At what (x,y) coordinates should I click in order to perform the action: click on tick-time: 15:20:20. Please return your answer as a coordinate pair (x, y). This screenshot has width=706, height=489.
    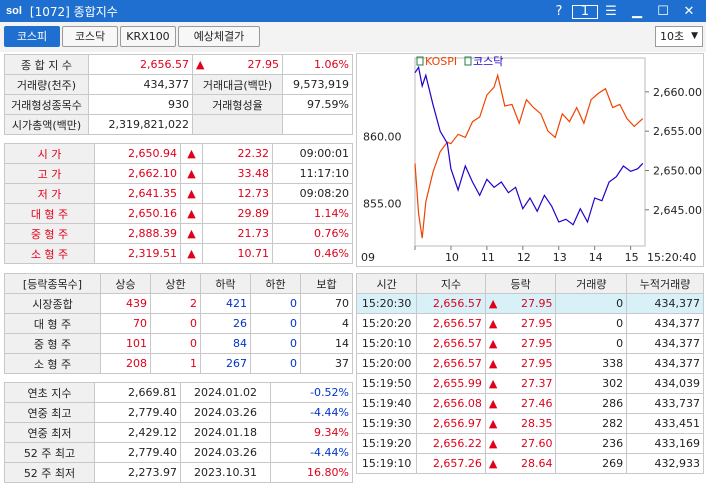
    Looking at the image, I should click on (386, 323).